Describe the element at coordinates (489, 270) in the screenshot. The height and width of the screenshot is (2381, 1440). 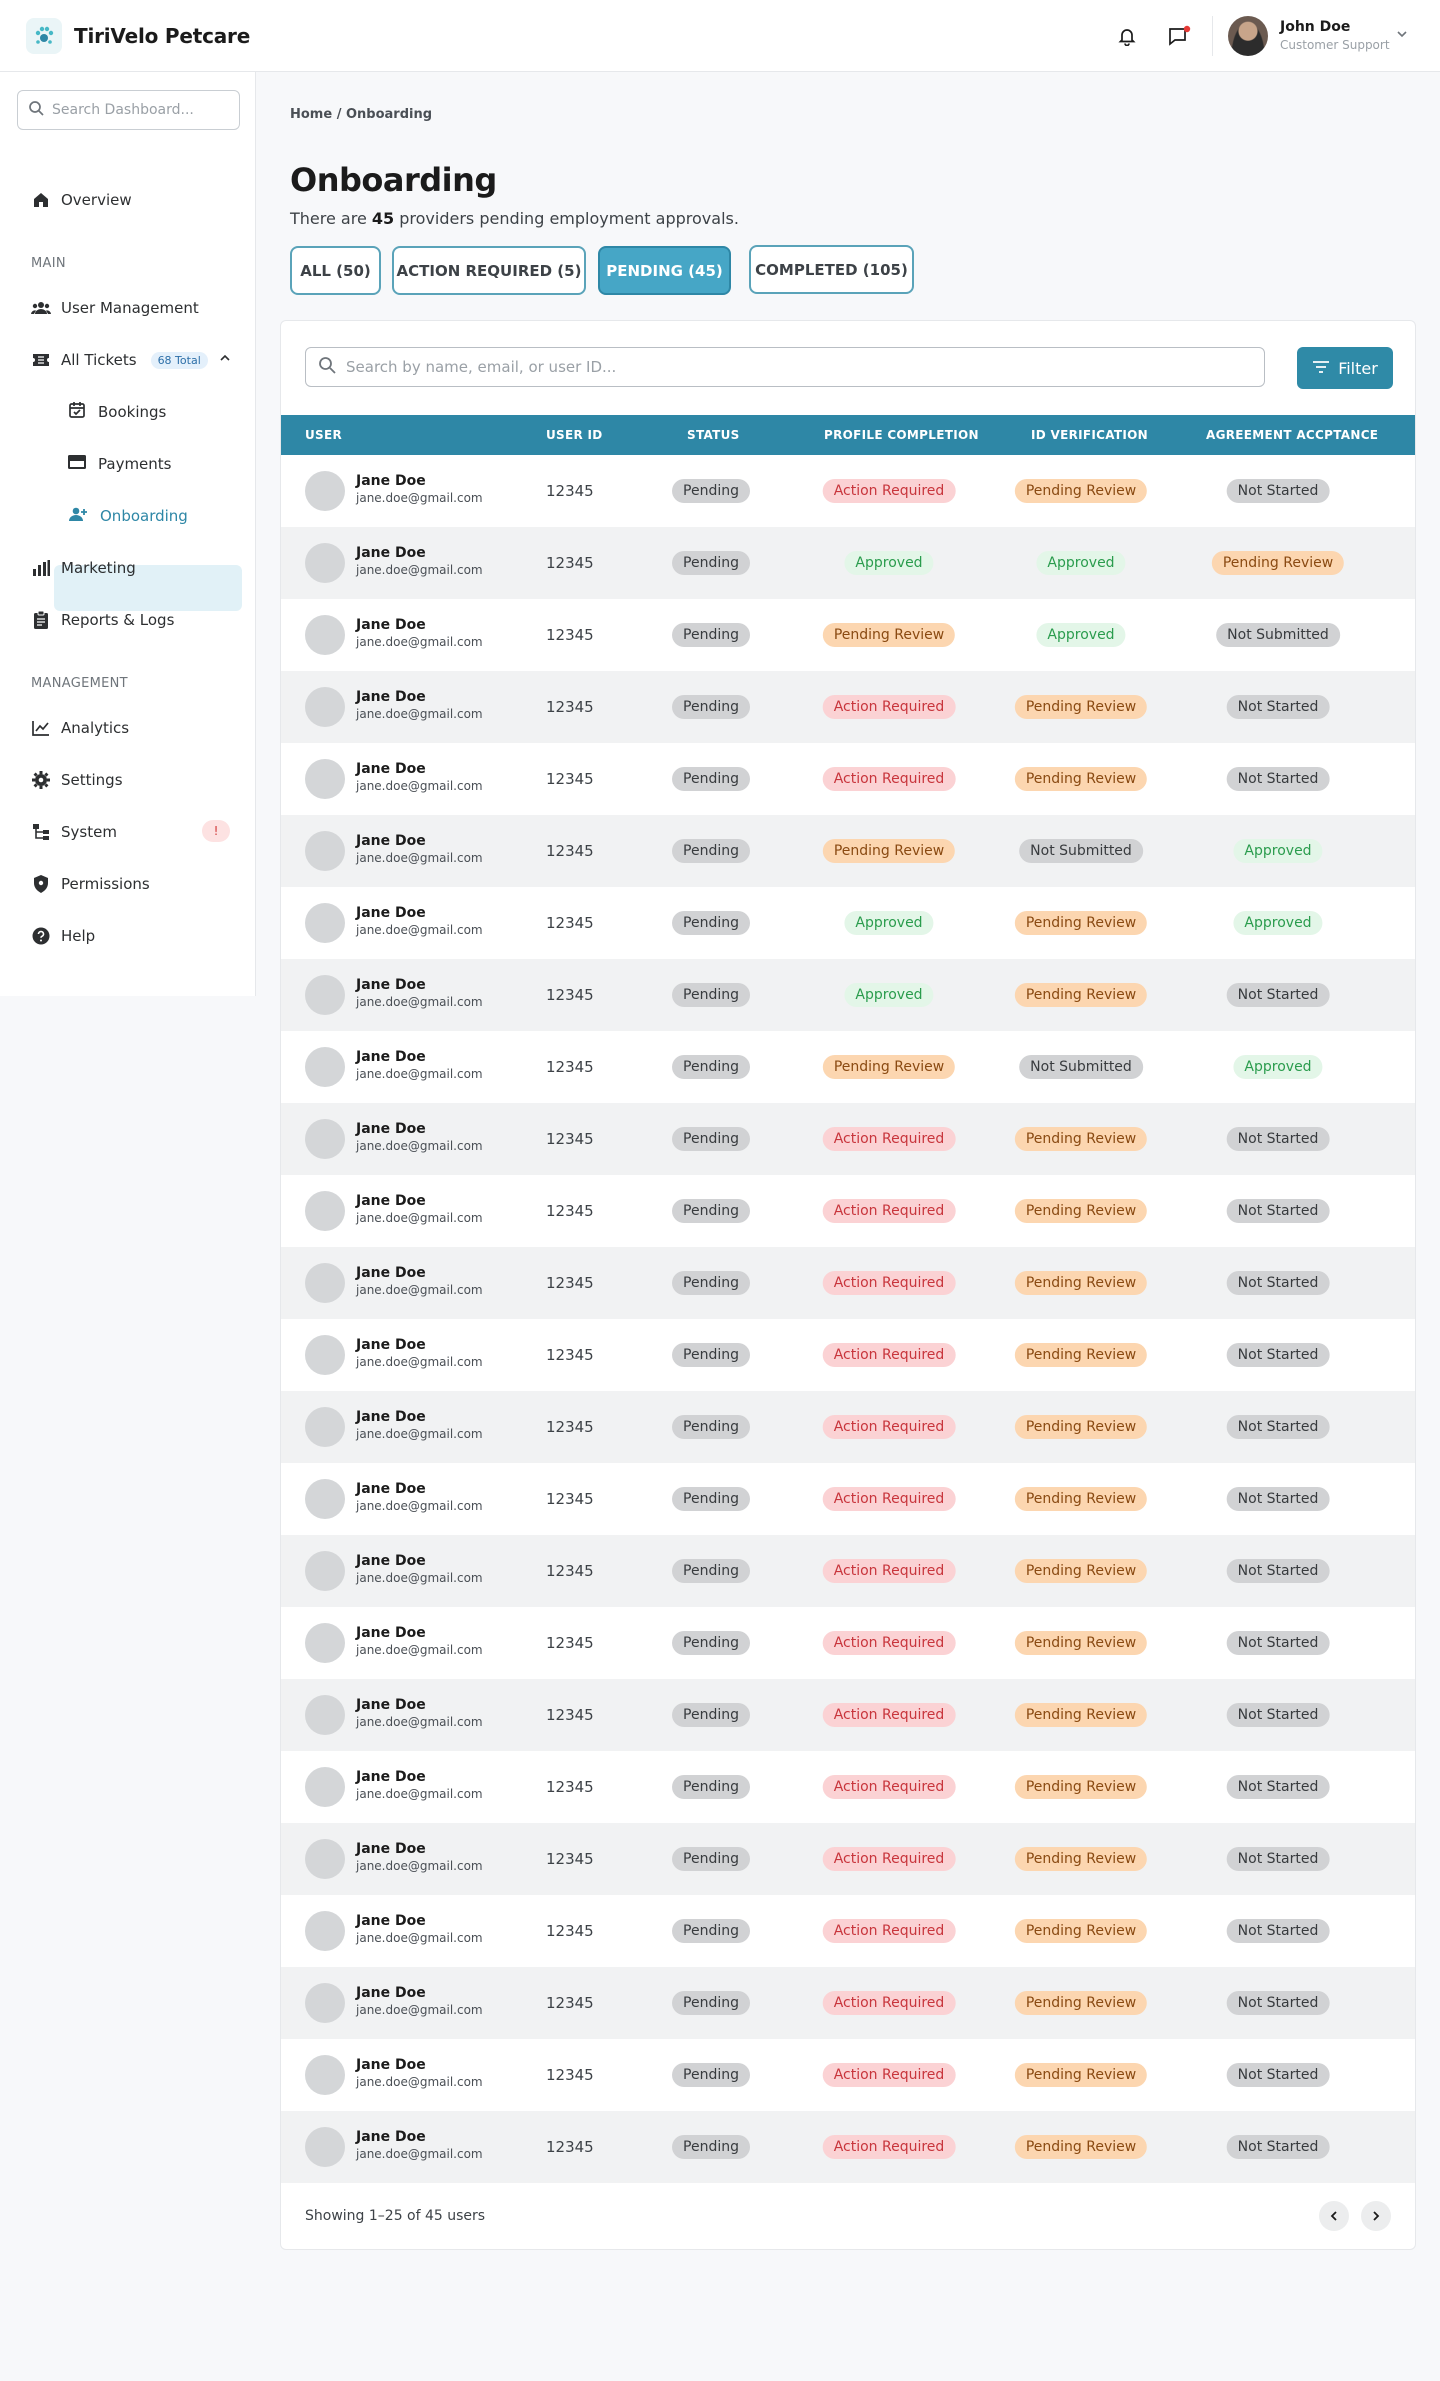
I see `tab-action-required: ACTION REQUIRED (5)` at that location.